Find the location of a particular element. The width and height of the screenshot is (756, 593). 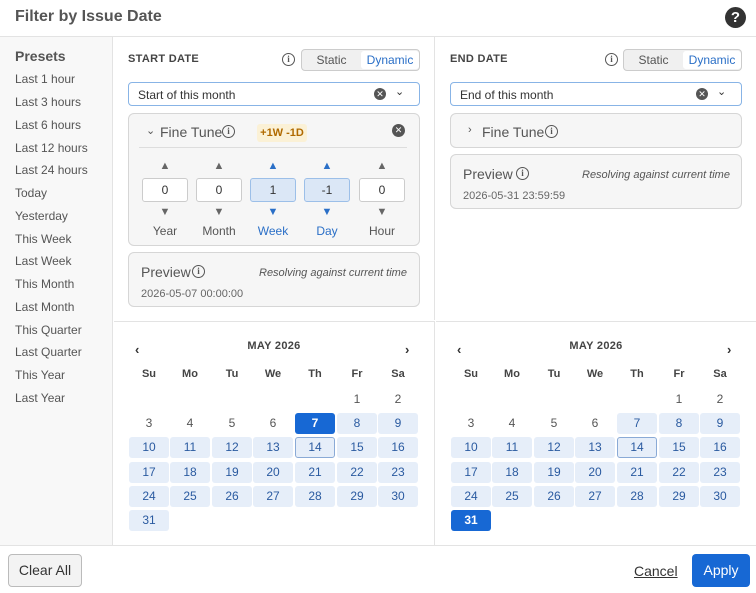

preset-item: Last 12 hours is located at coordinates (51, 148).